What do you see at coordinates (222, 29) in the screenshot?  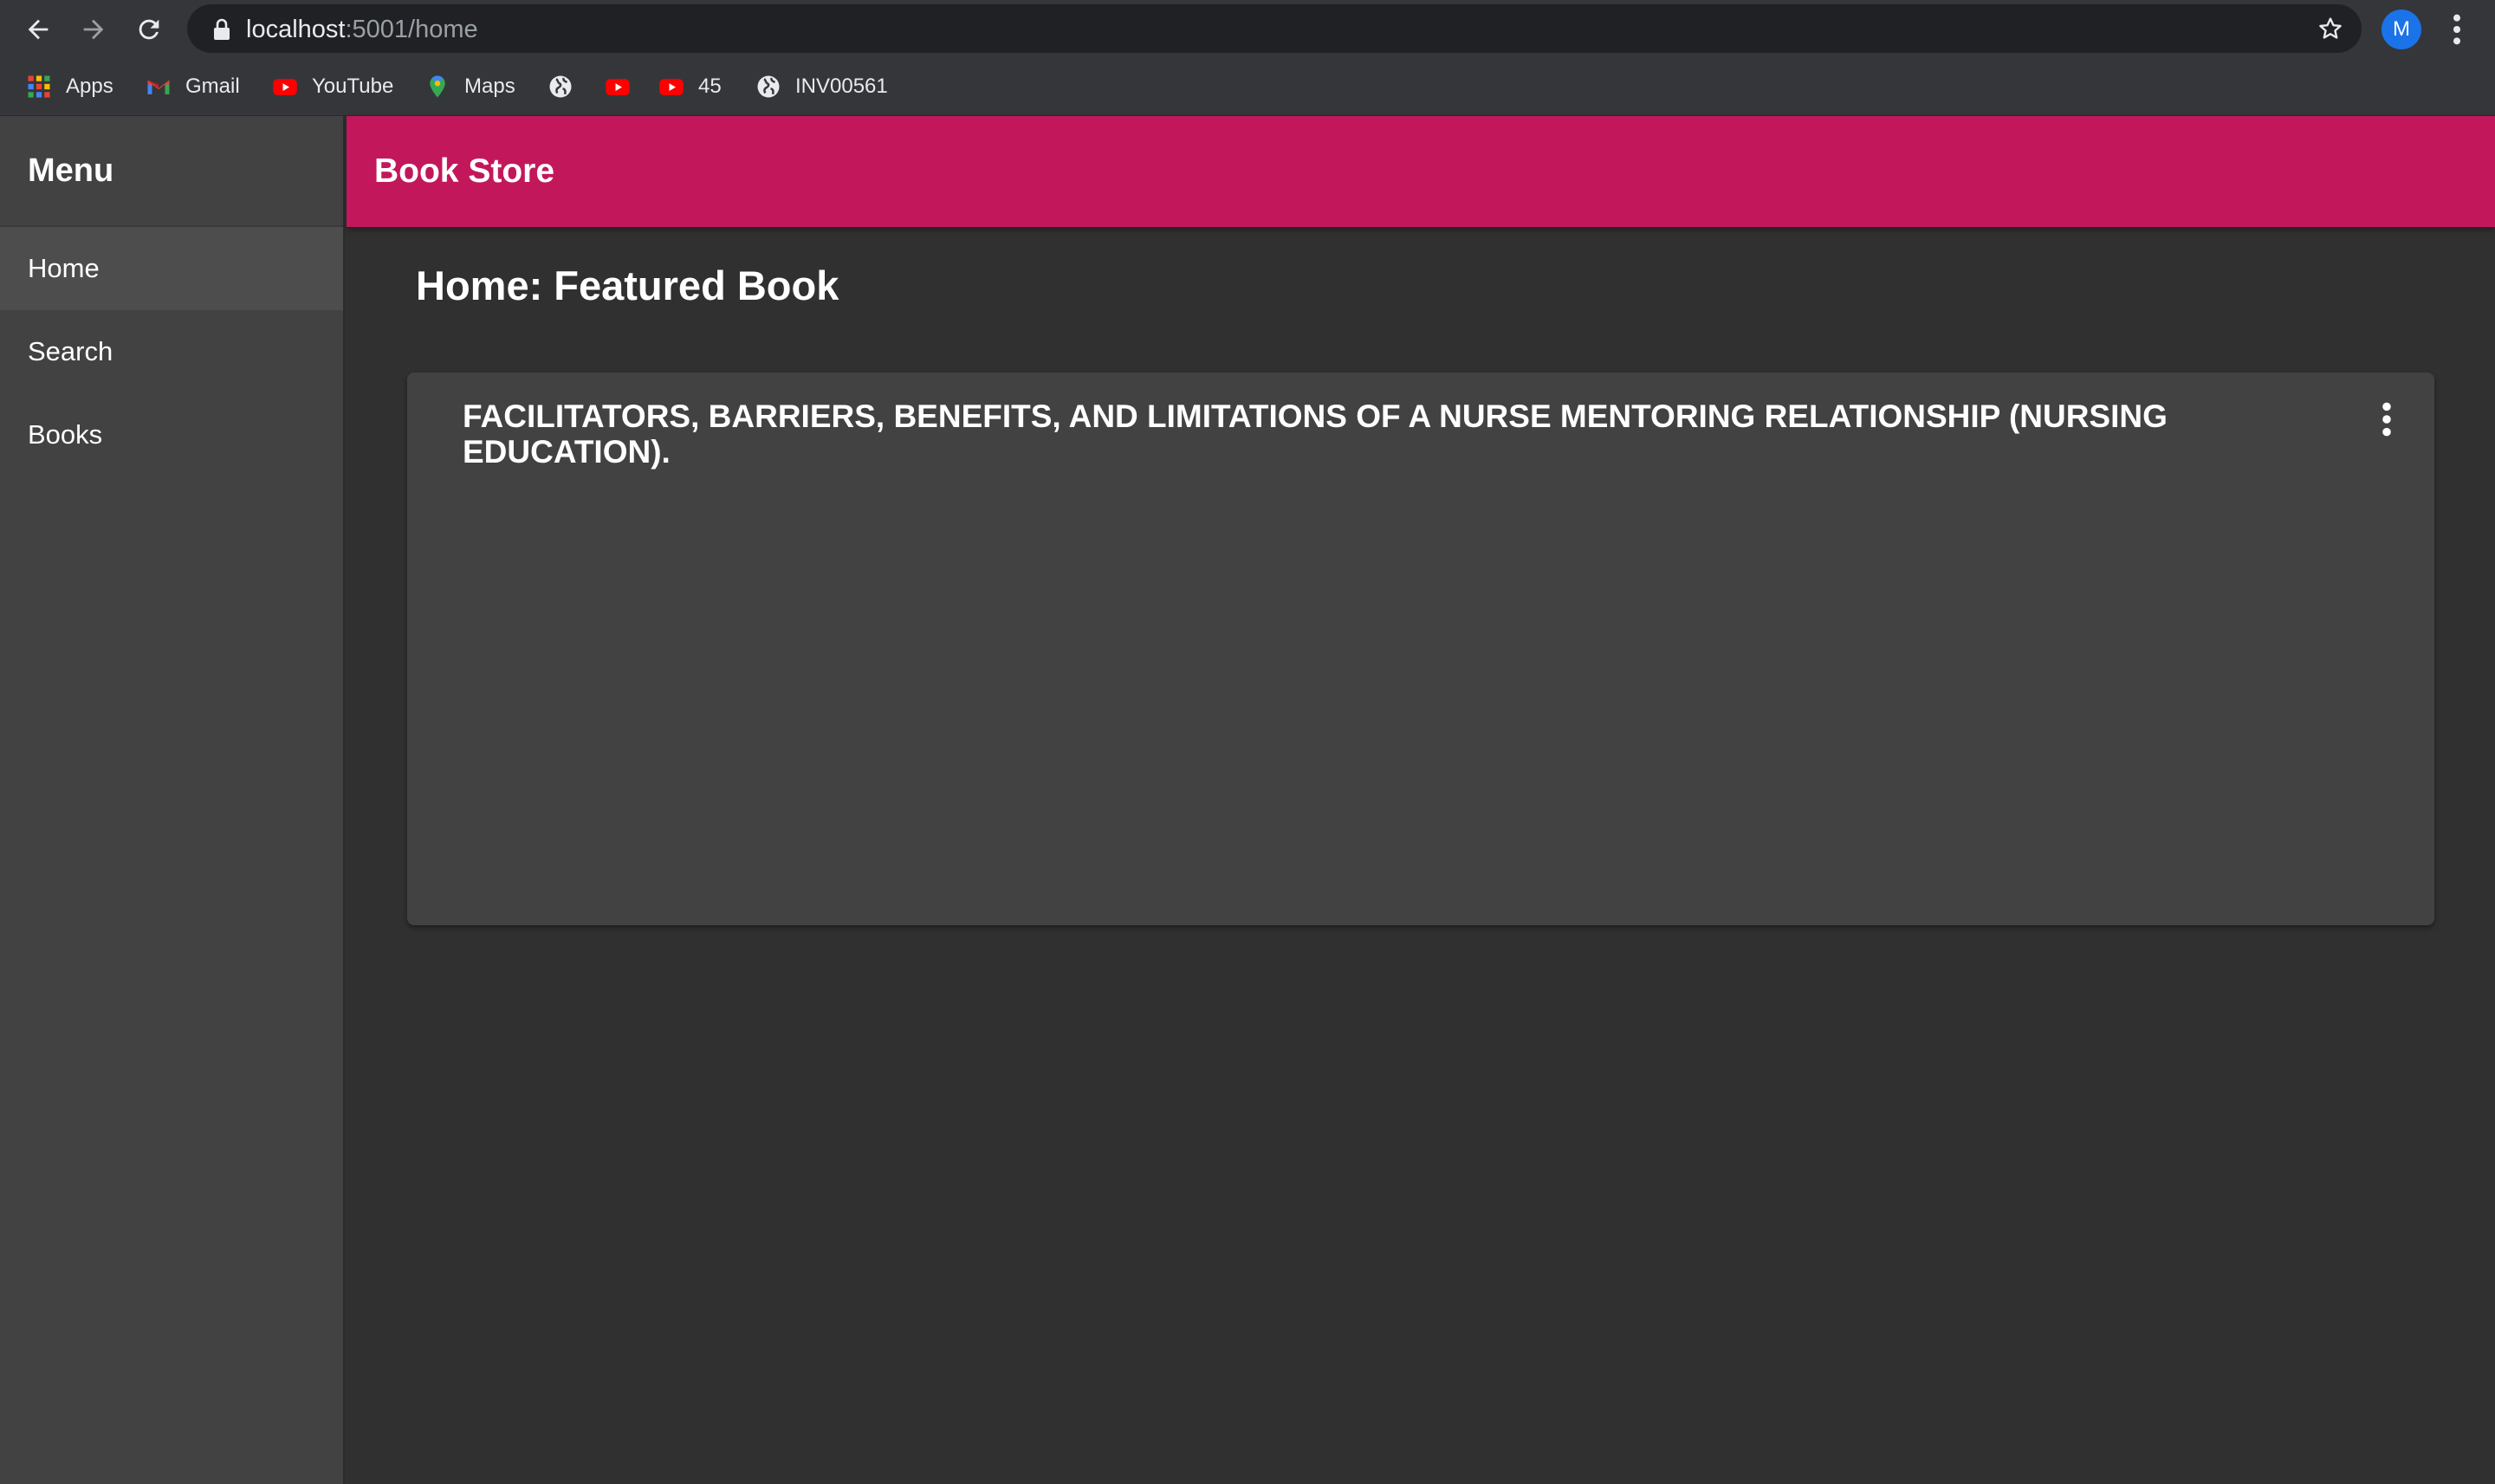 I see `lock-icon` at bounding box center [222, 29].